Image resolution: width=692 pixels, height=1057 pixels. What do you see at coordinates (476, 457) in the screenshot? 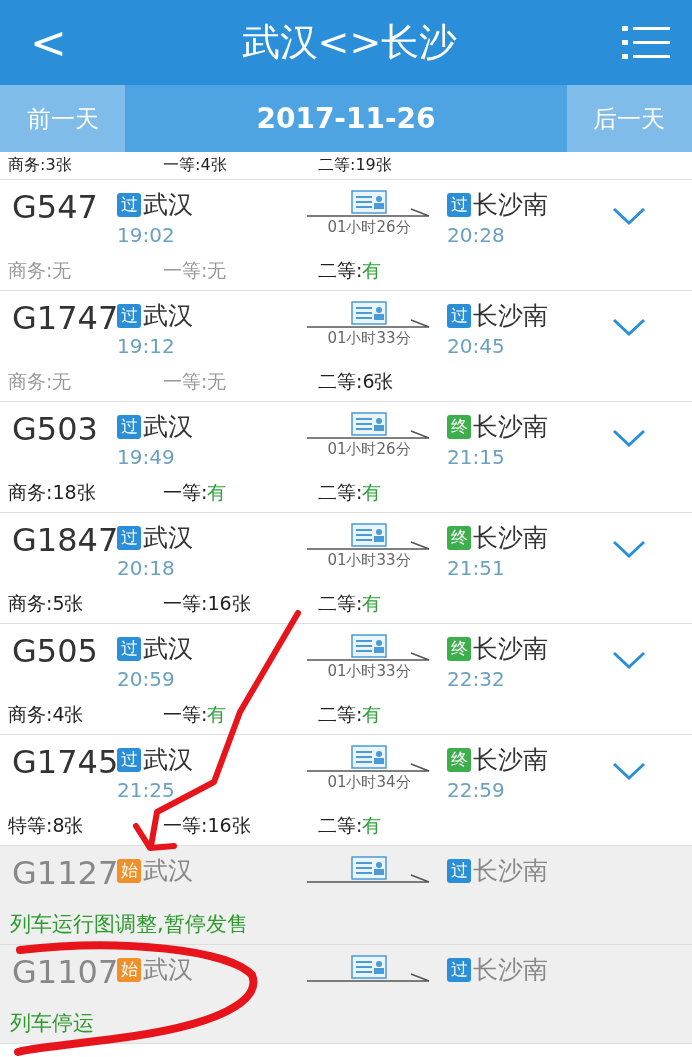
I see `arrival-time: 21:15` at bounding box center [476, 457].